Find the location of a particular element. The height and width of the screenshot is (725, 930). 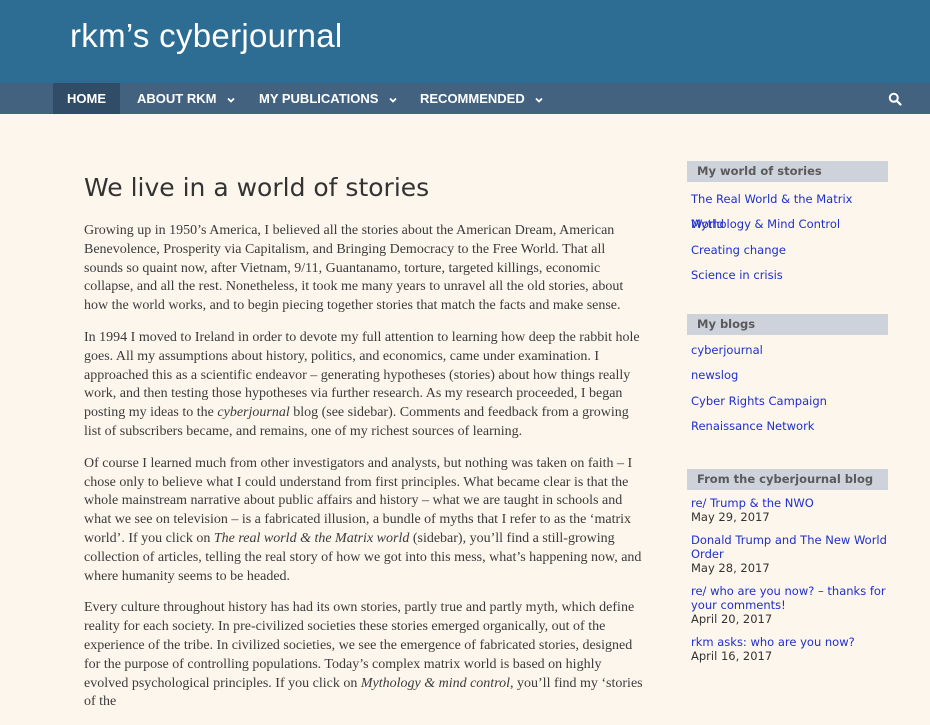

nav-about-label: ABOUT RKM is located at coordinates (177, 98).